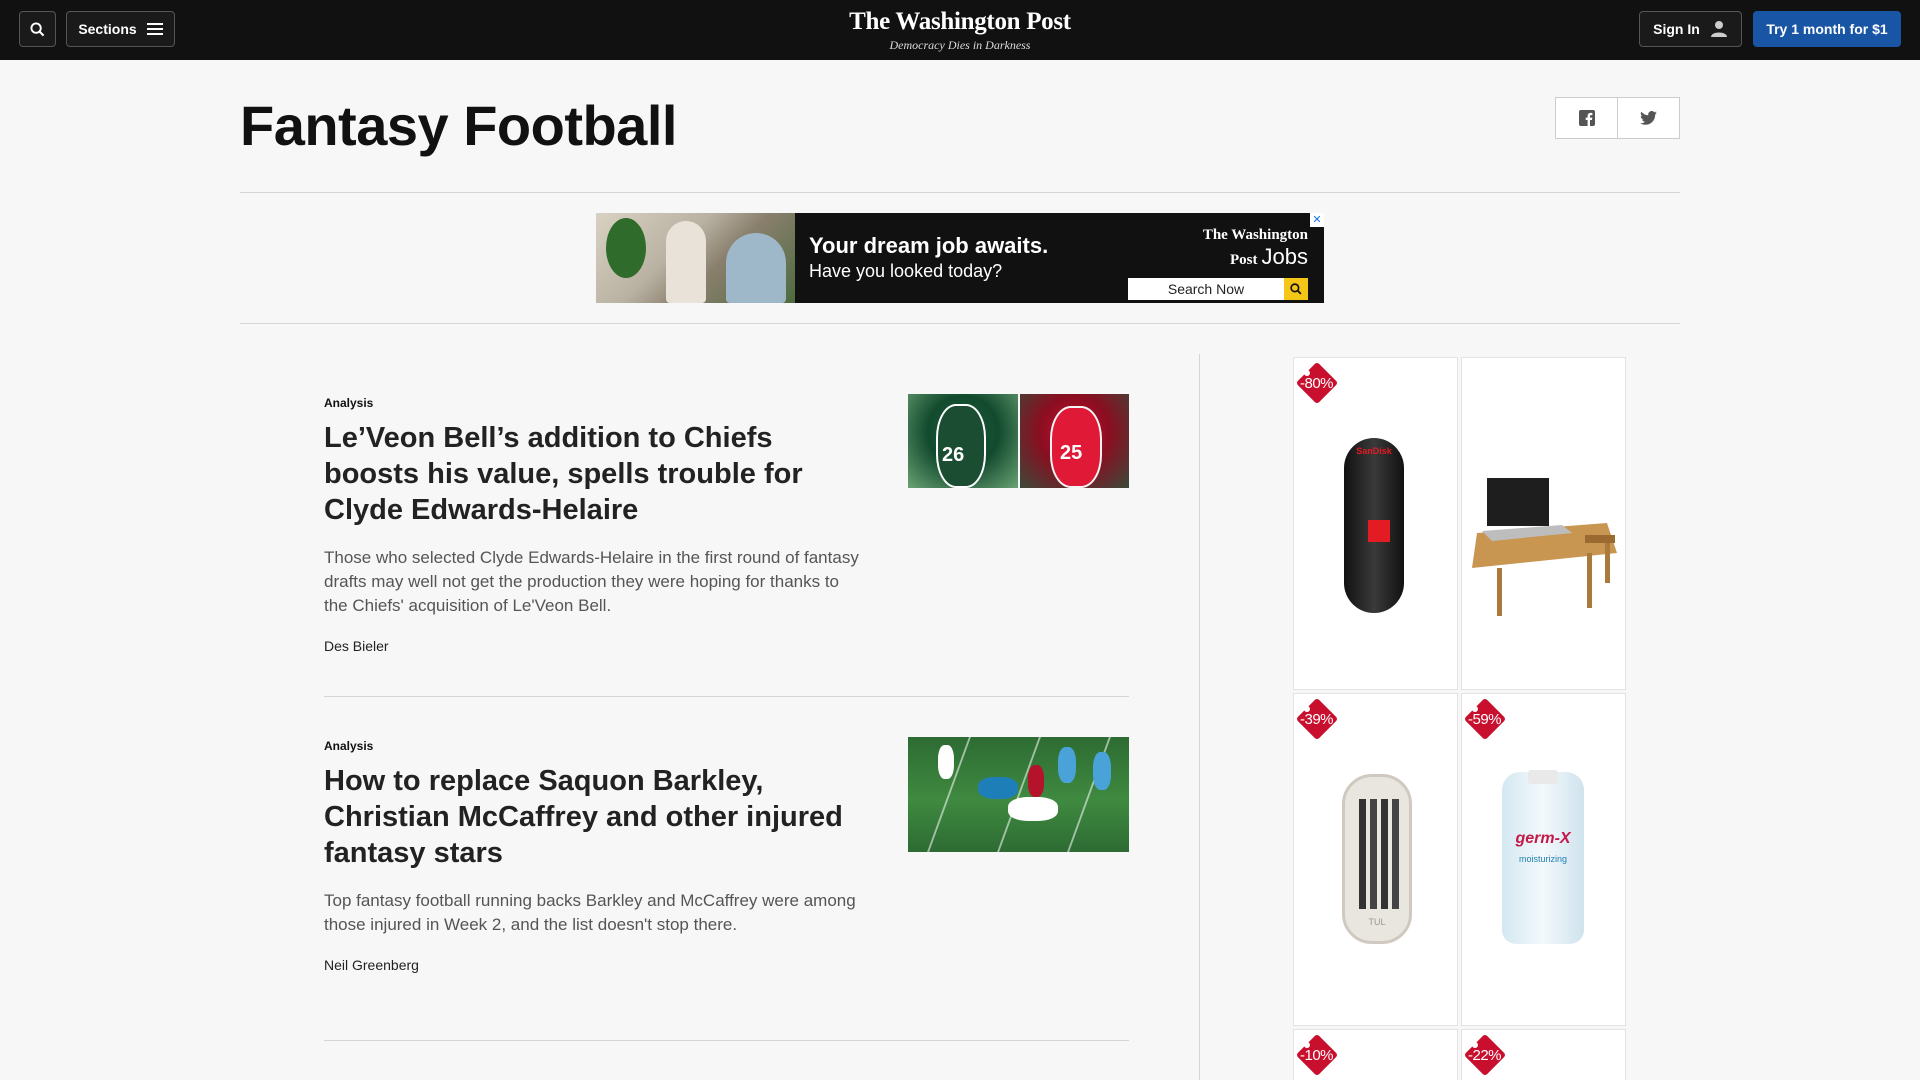  Describe the element at coordinates (960, 192) in the screenshot. I see `header-divider` at that location.